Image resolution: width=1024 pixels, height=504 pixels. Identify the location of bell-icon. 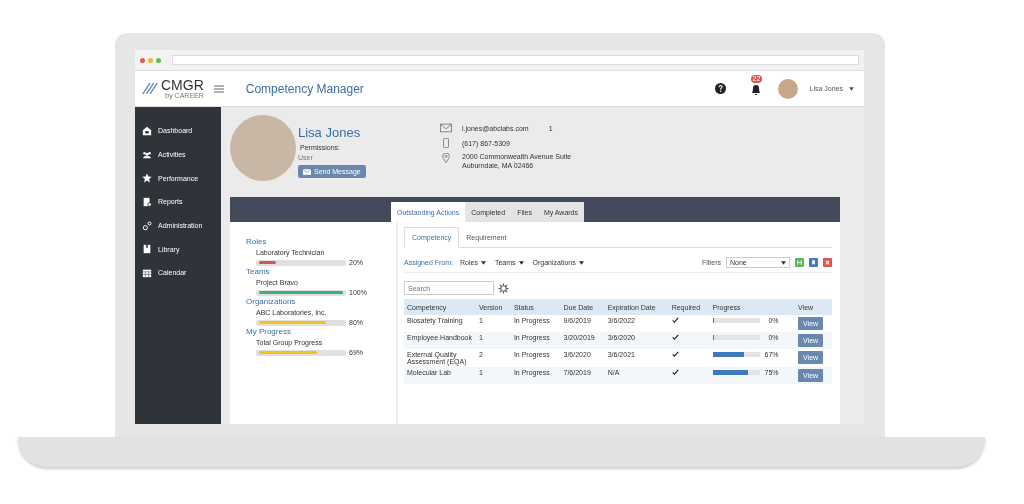
(755, 89).